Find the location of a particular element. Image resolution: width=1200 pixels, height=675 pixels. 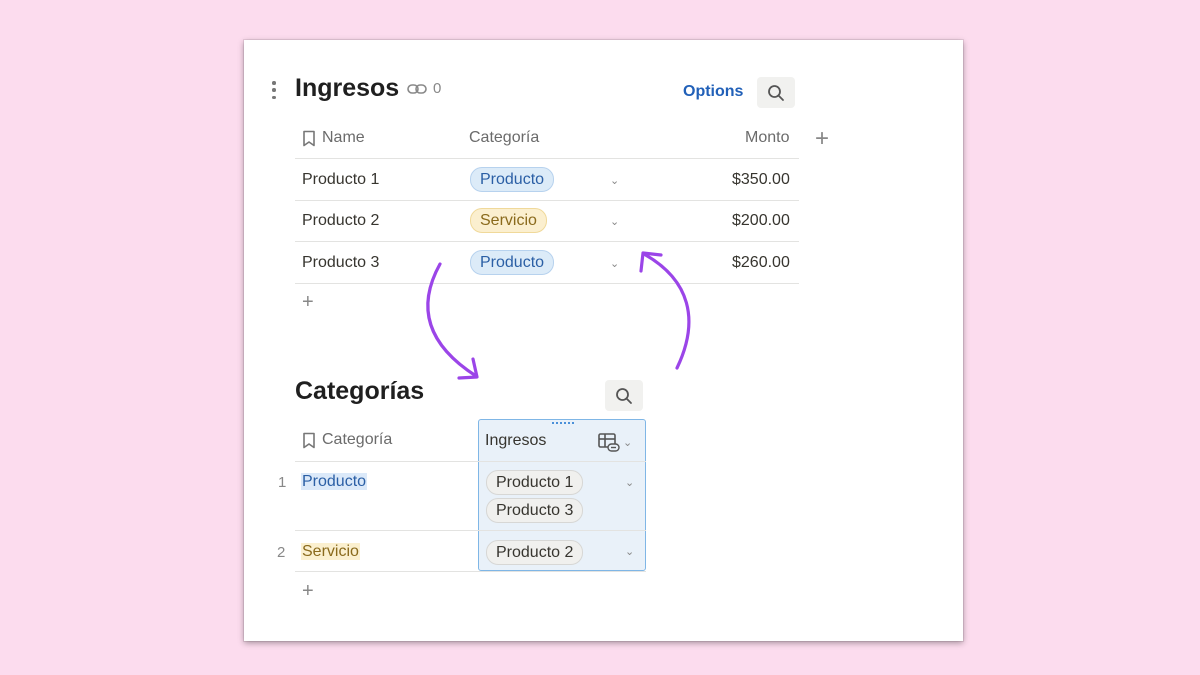

row-3-name: Producto 3 is located at coordinates (340, 263).